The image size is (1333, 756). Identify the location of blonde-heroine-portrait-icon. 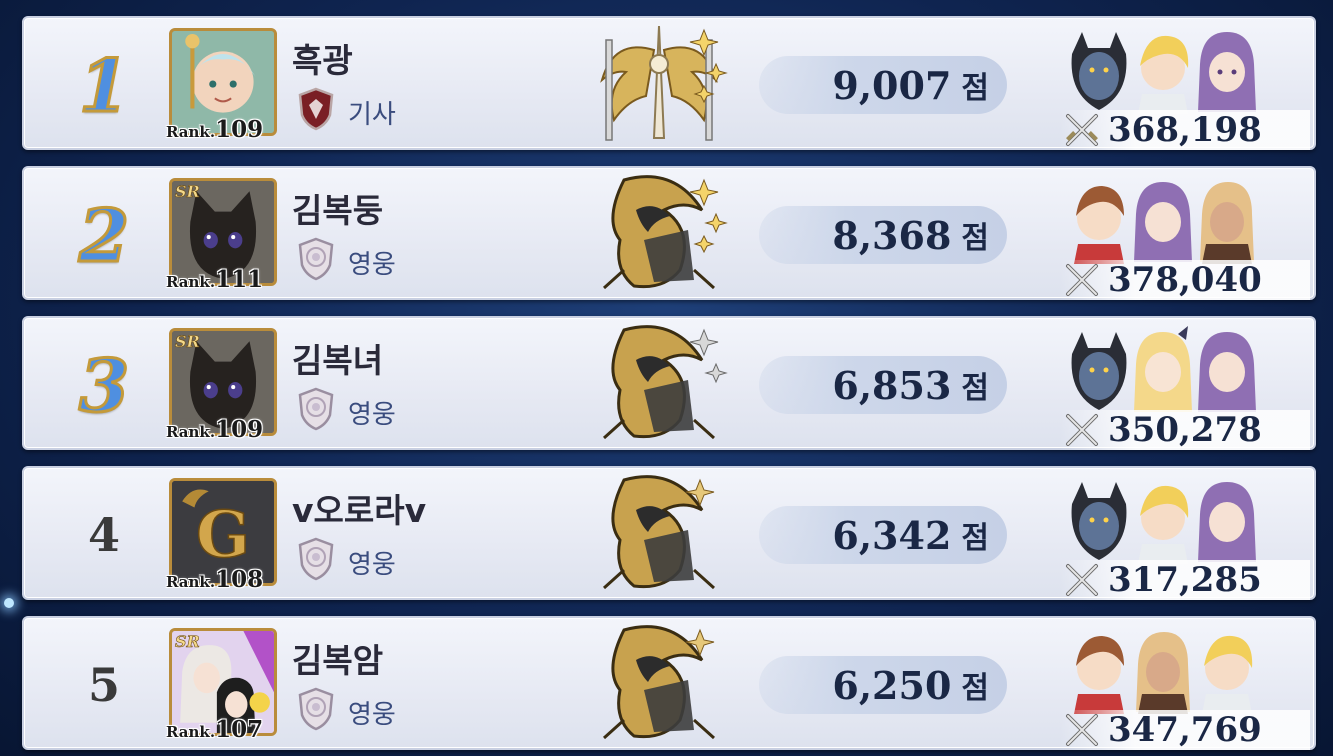
(1163, 369).